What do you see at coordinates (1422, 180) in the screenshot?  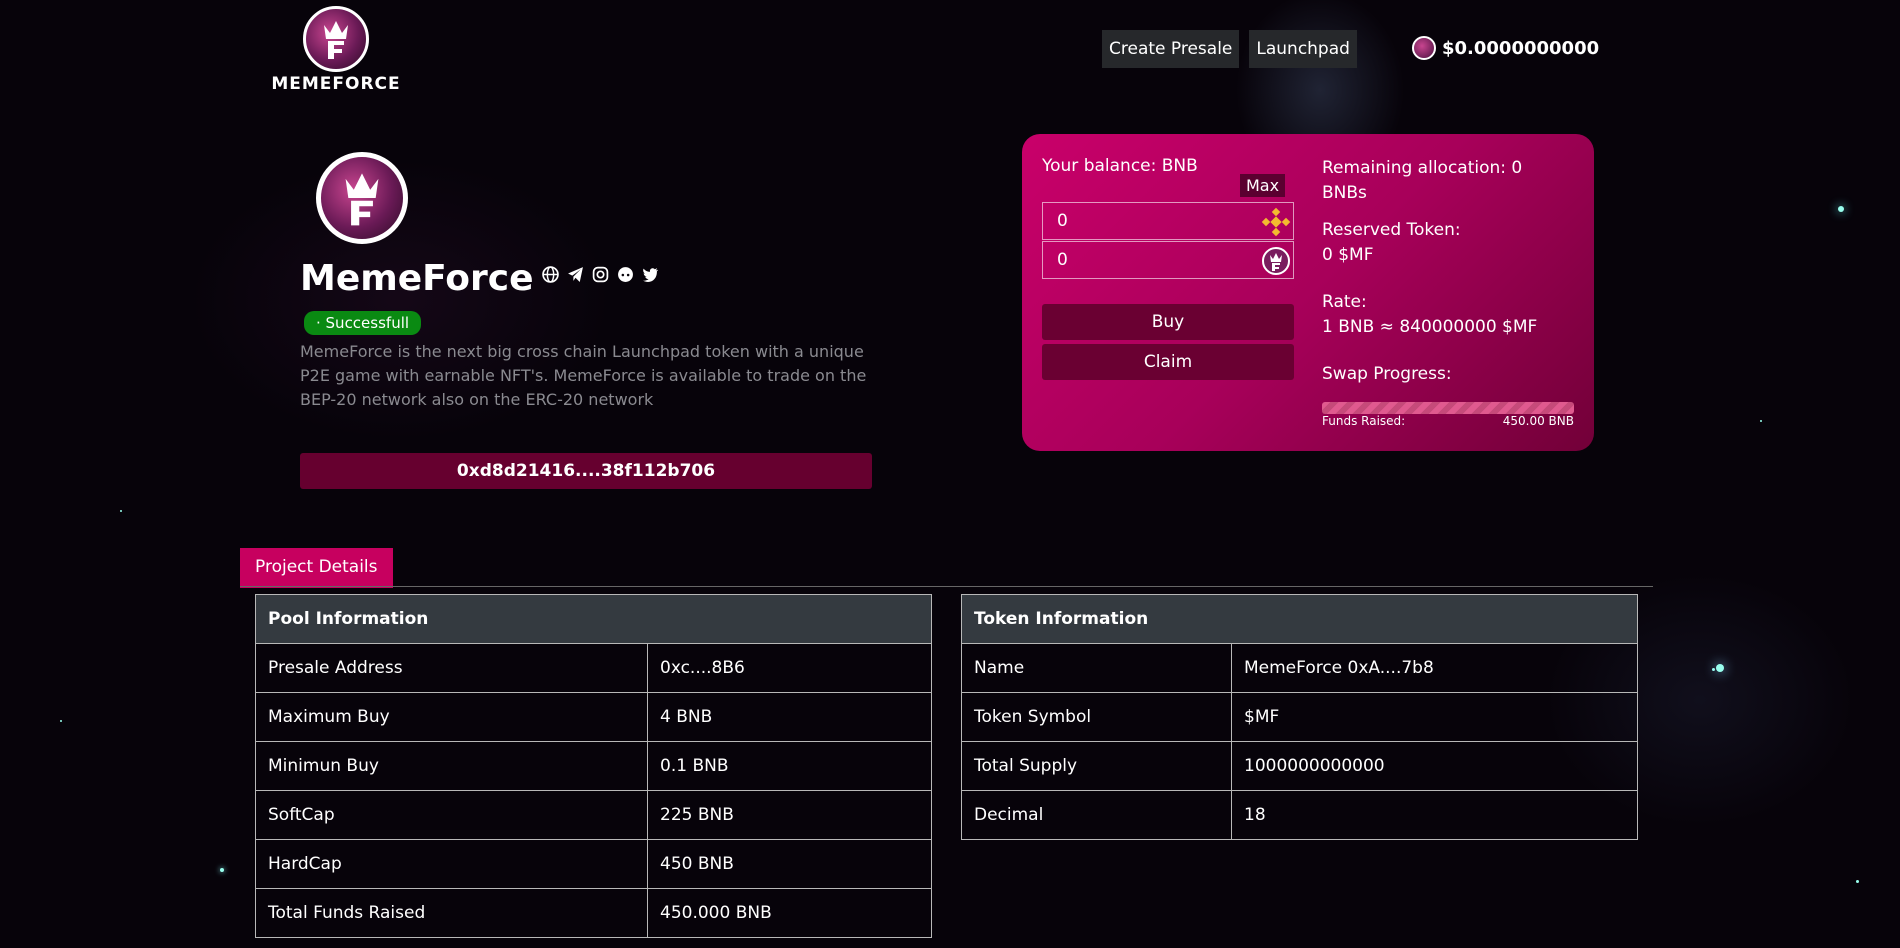 I see `remaining-allocation: Remaining allocation: 0 BNBs` at bounding box center [1422, 180].